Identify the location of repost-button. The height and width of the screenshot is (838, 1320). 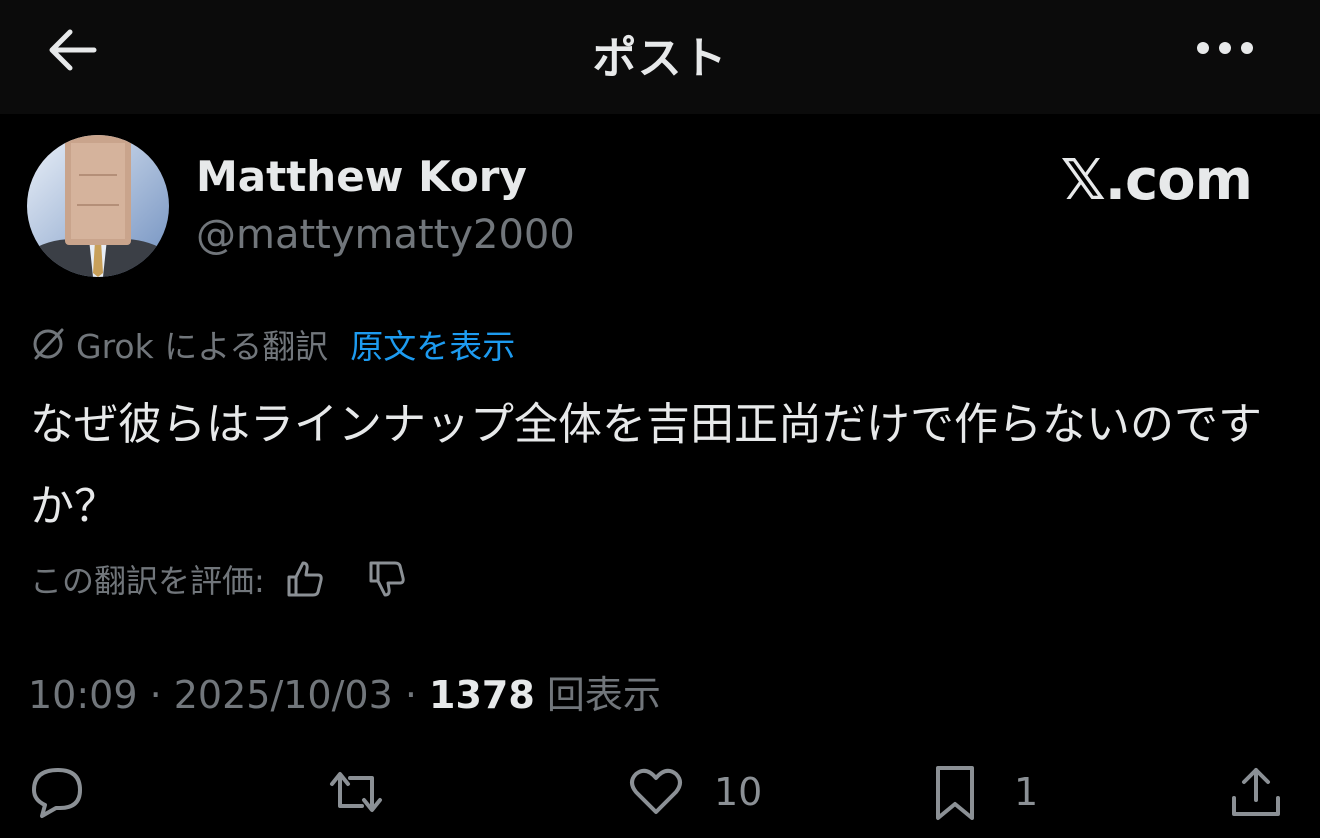
(368, 792).